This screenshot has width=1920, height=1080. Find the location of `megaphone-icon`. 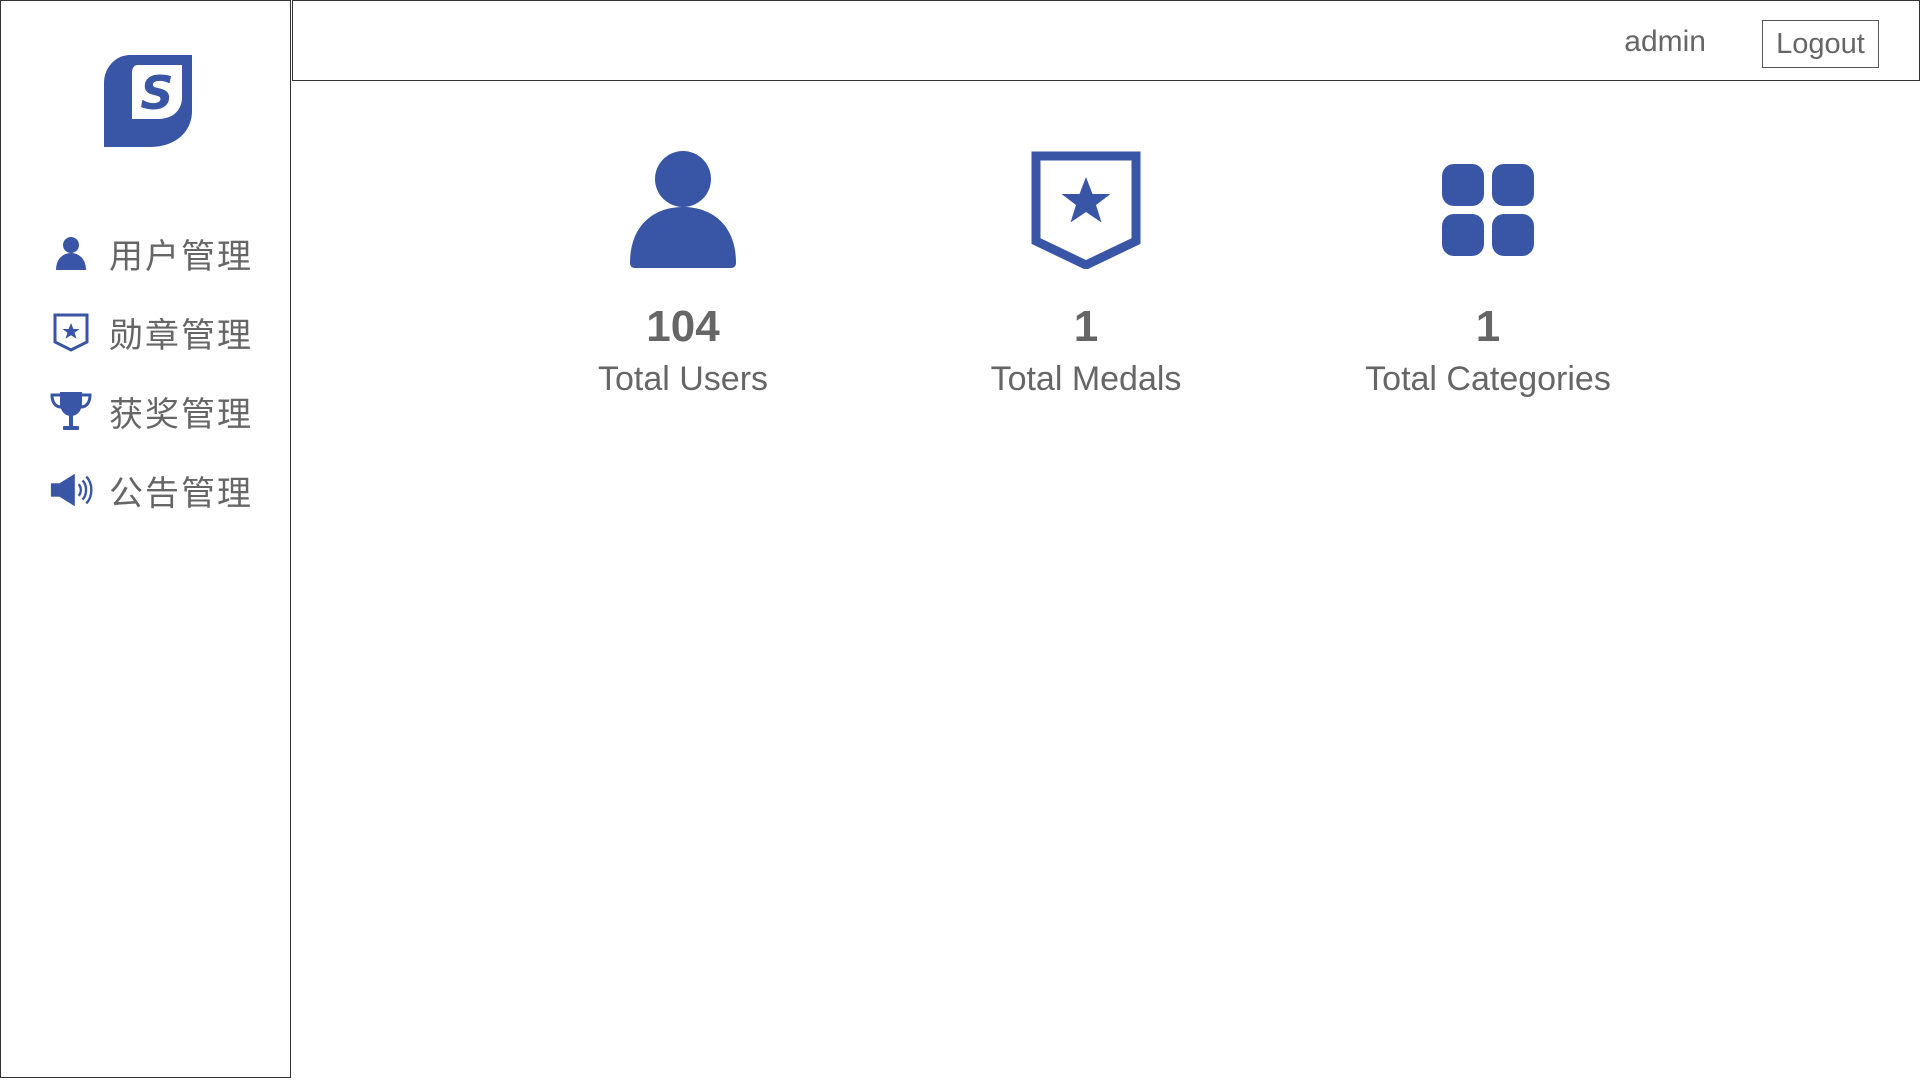

megaphone-icon is located at coordinates (71, 490).